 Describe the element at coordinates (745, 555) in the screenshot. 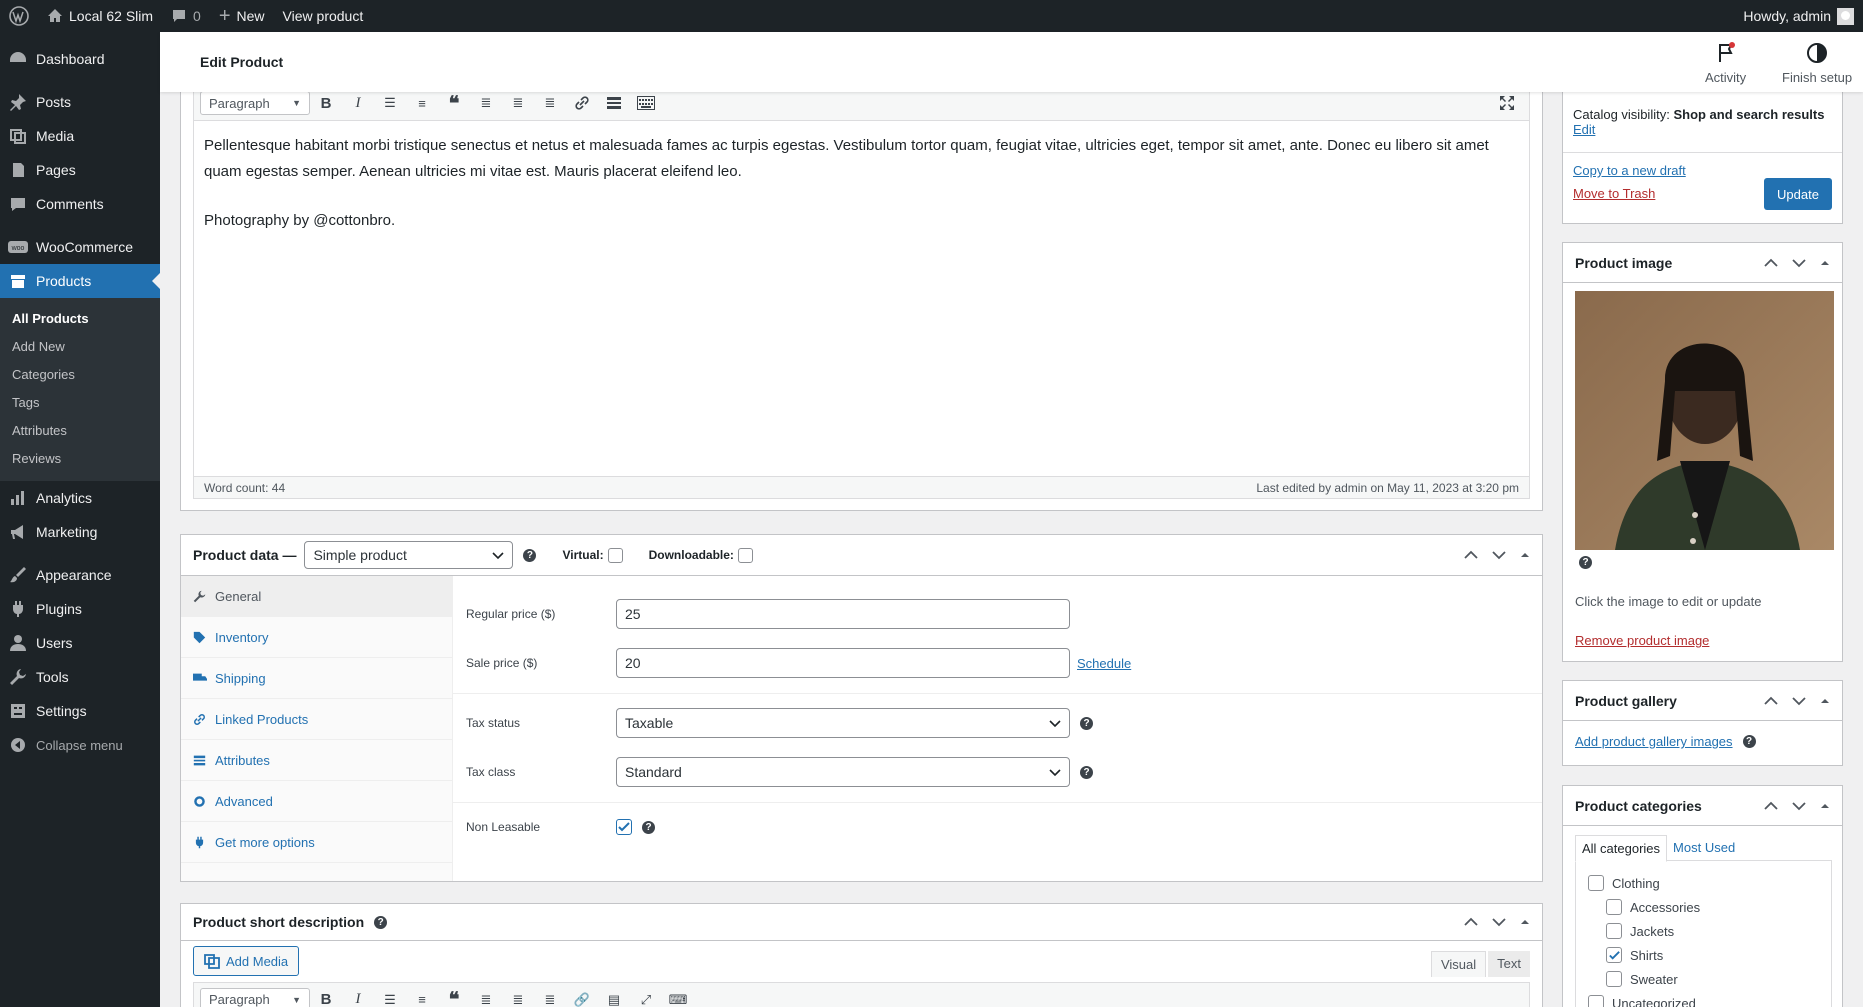

I see `downloadable-checkbox` at that location.